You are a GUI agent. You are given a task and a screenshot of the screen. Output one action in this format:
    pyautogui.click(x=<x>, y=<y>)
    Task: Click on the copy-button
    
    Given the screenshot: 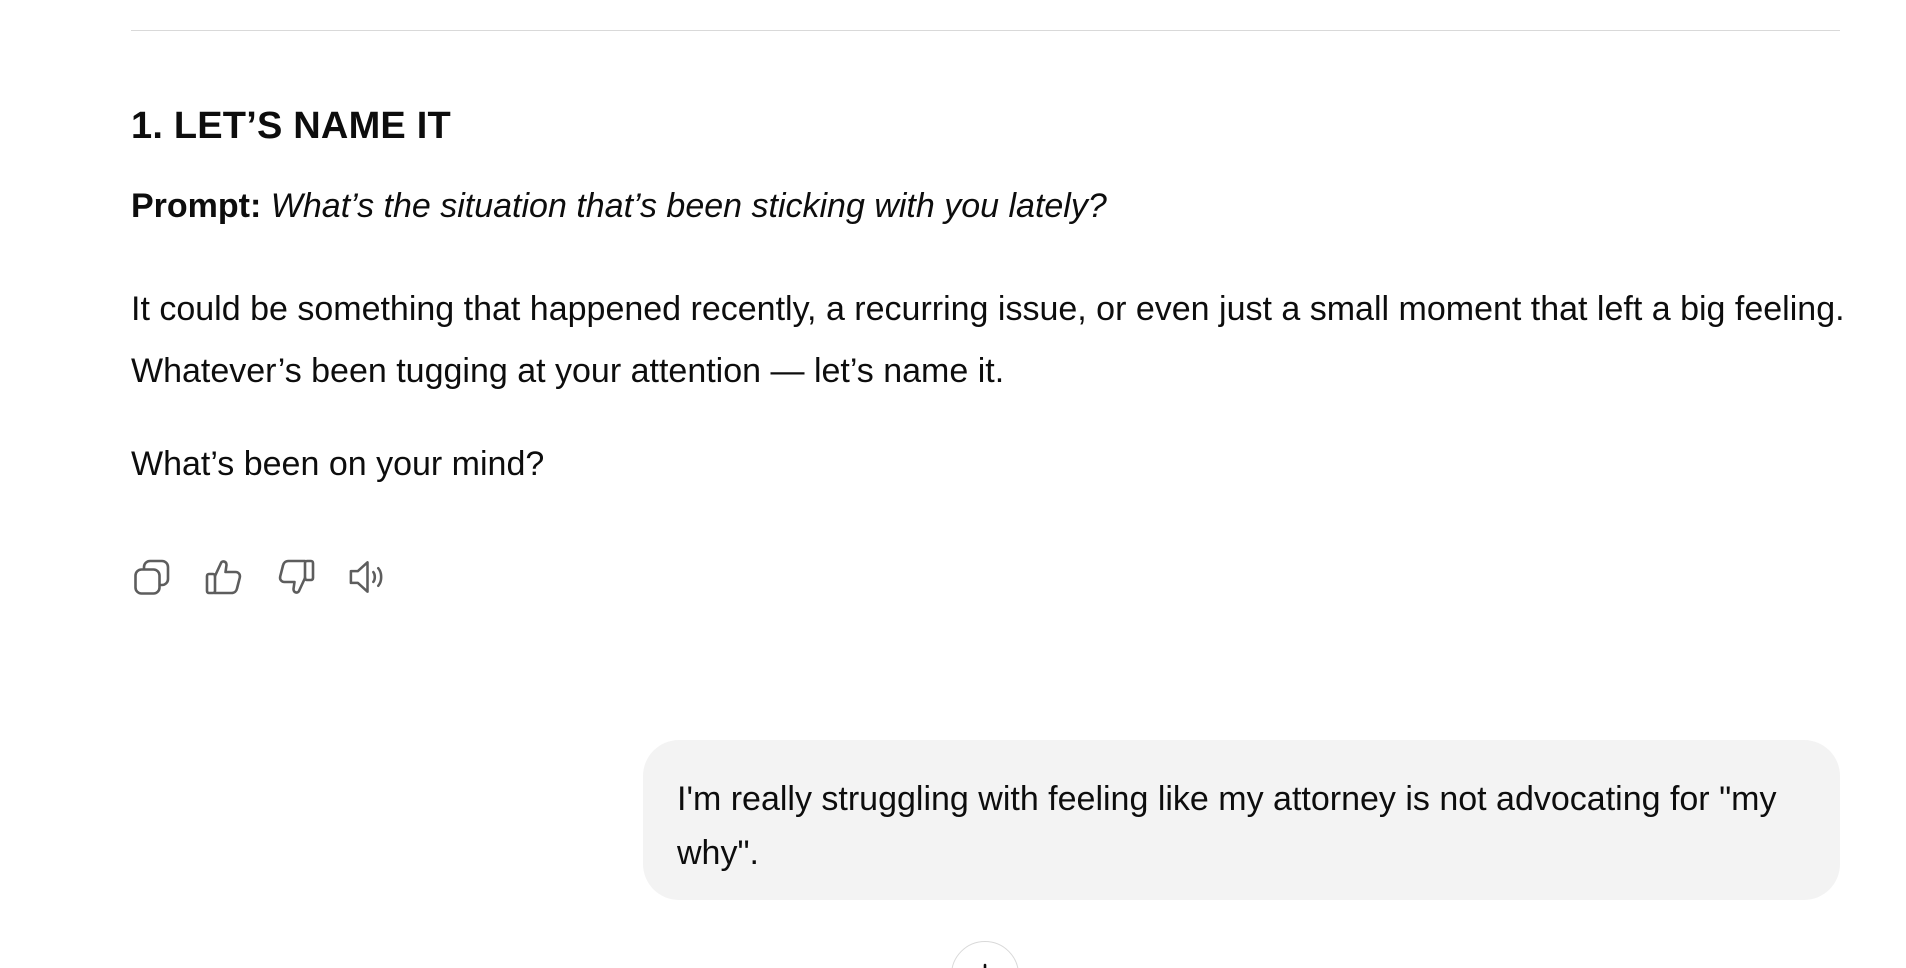 What is the action you would take?
    pyautogui.click(x=151, y=576)
    